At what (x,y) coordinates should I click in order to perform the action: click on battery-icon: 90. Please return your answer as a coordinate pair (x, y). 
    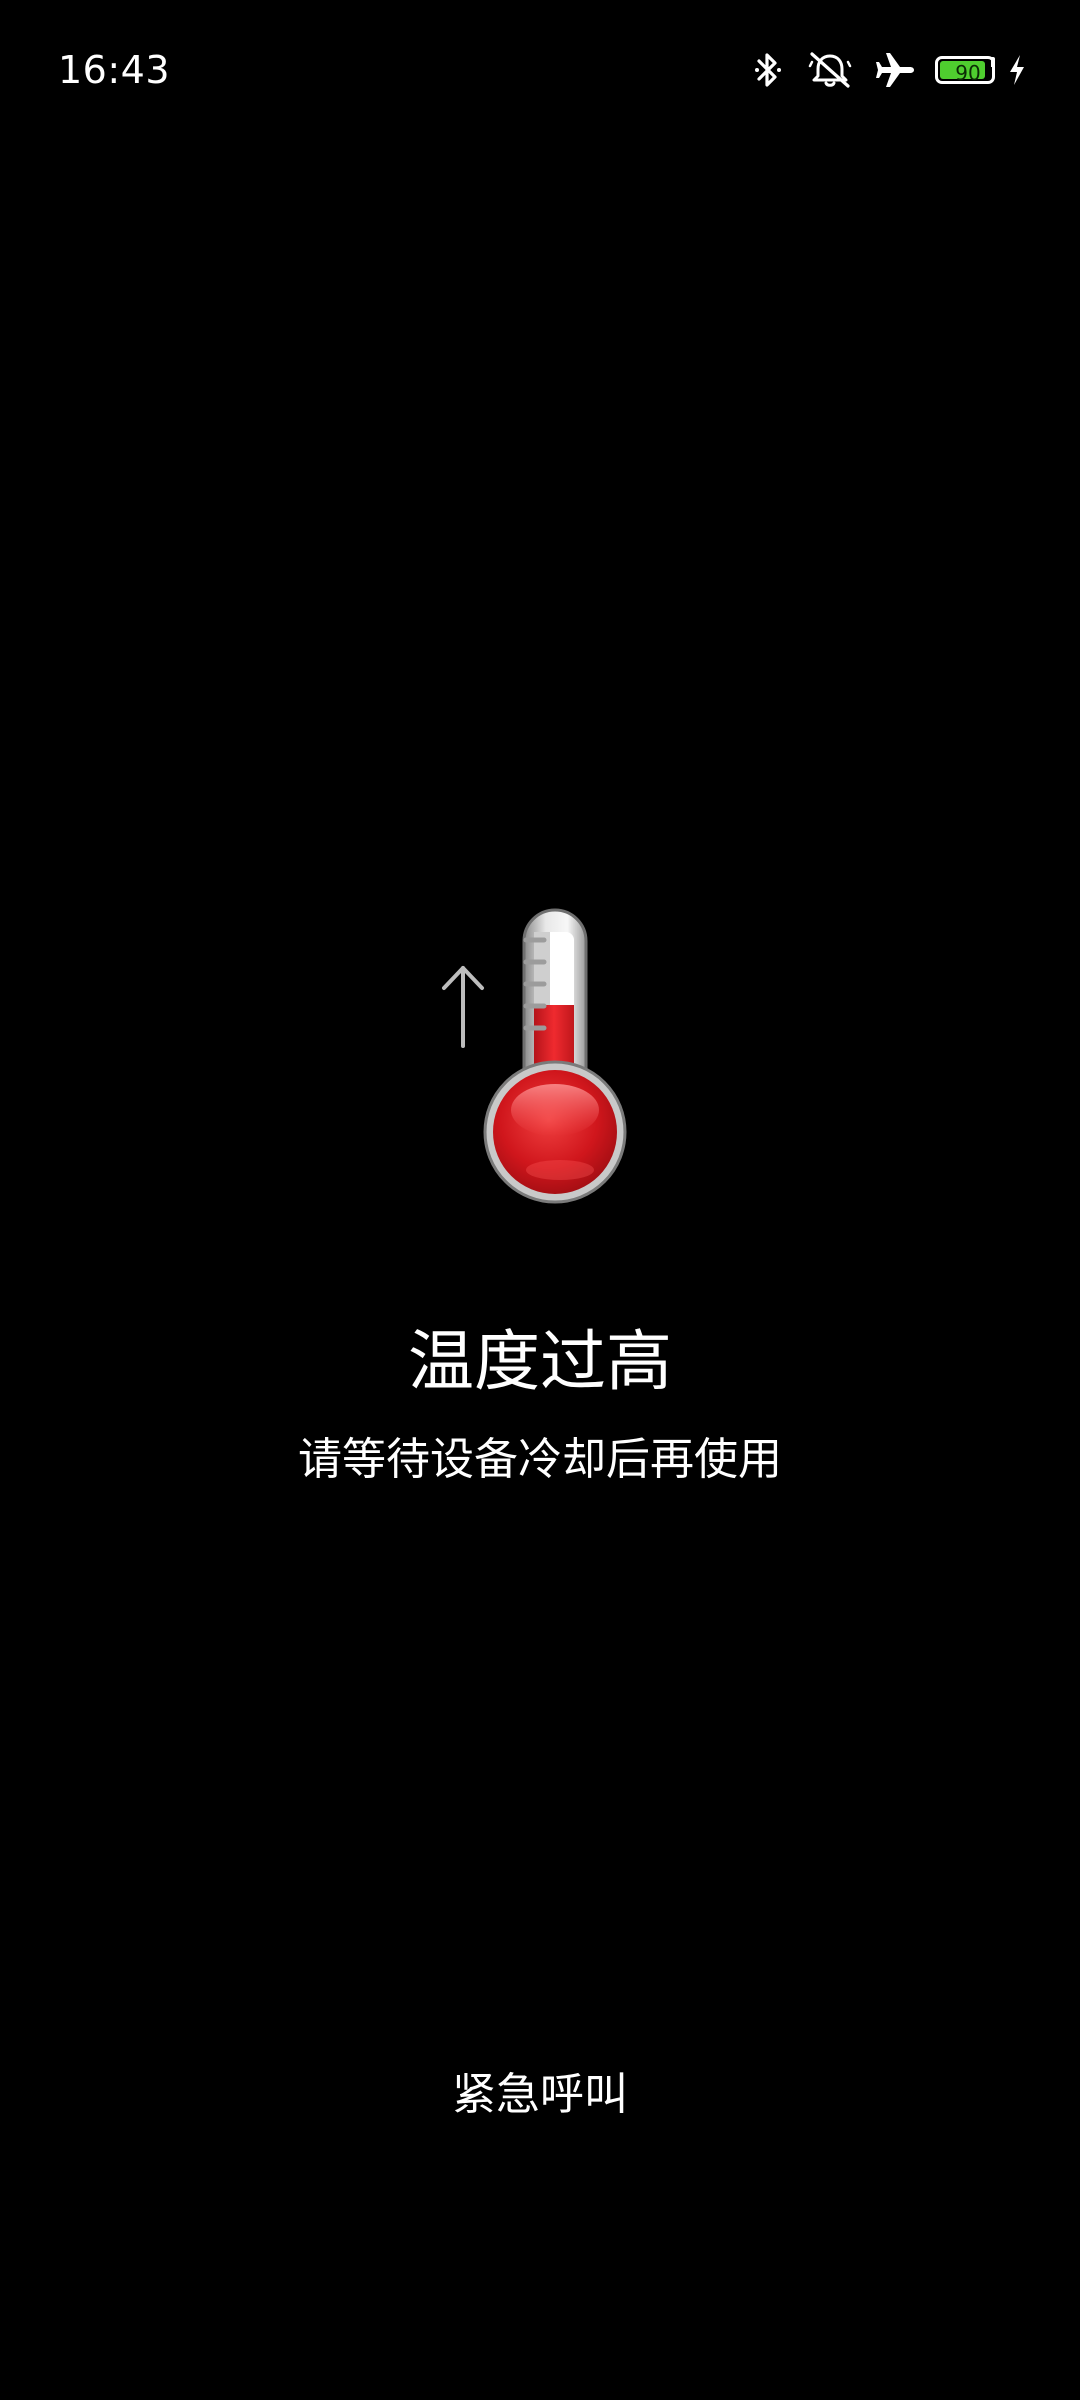
    Looking at the image, I should click on (965, 70).